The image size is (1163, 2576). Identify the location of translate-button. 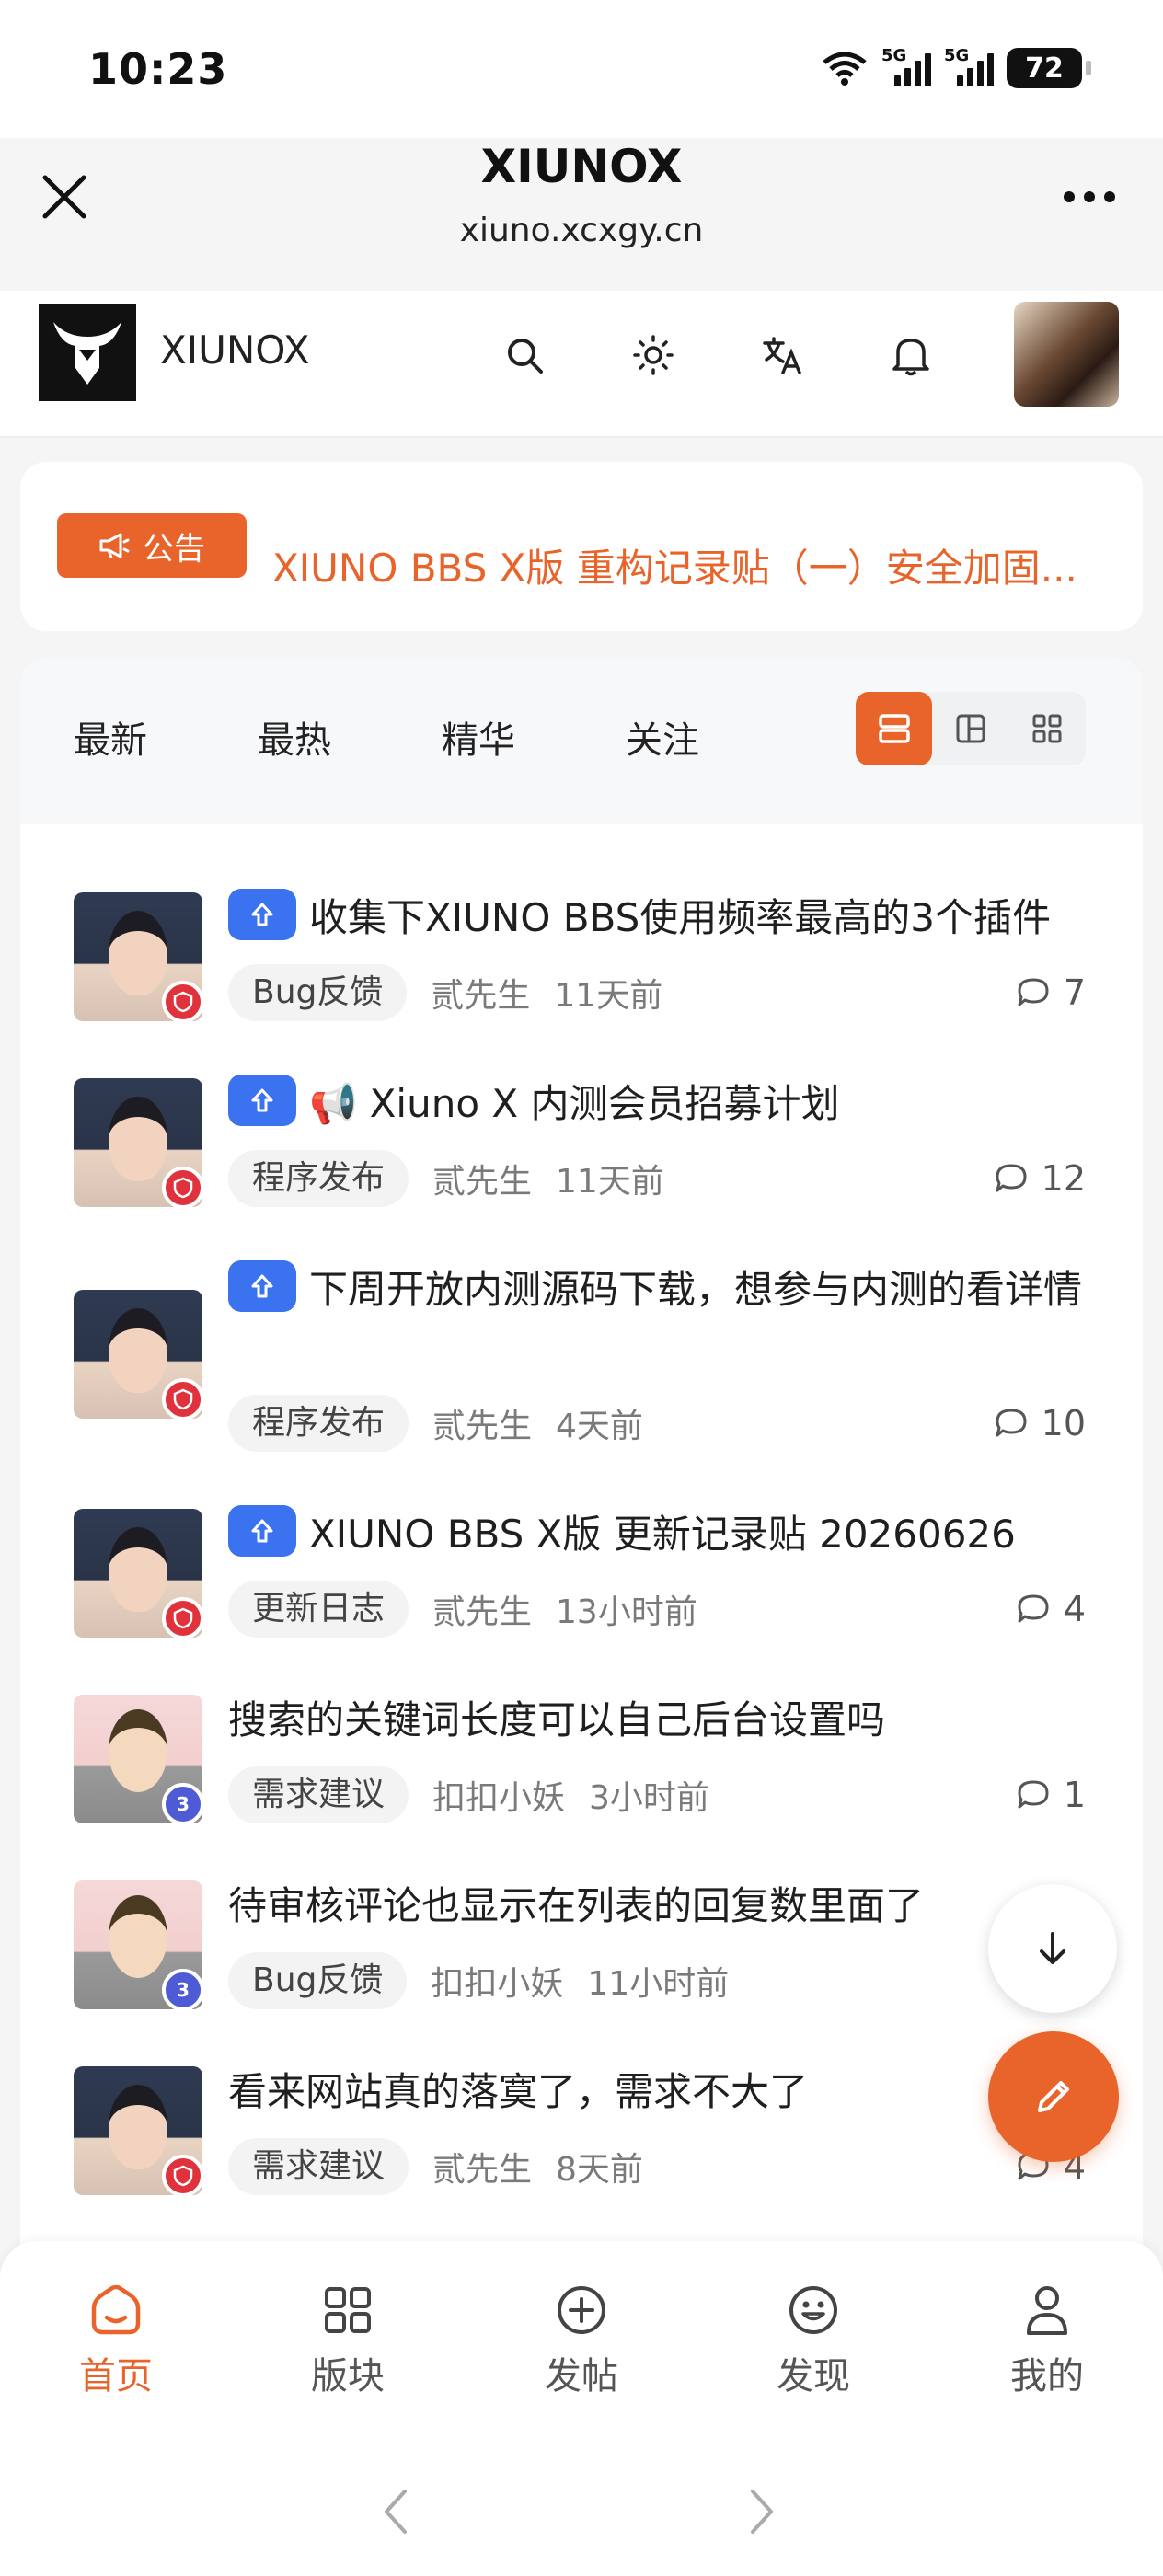
(782, 355).